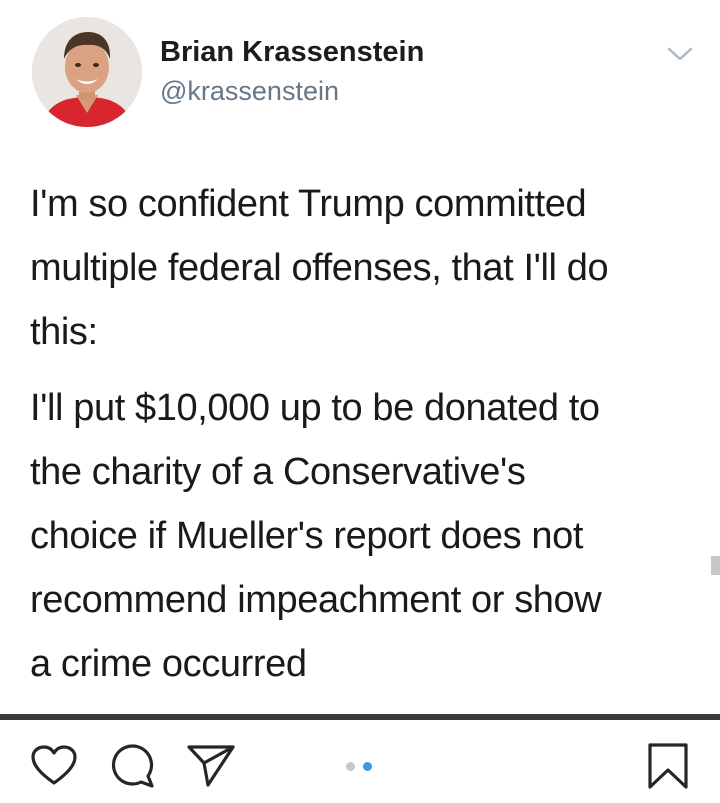 Image resolution: width=720 pixels, height=803 pixels. I want to click on avatar, so click(87, 72).